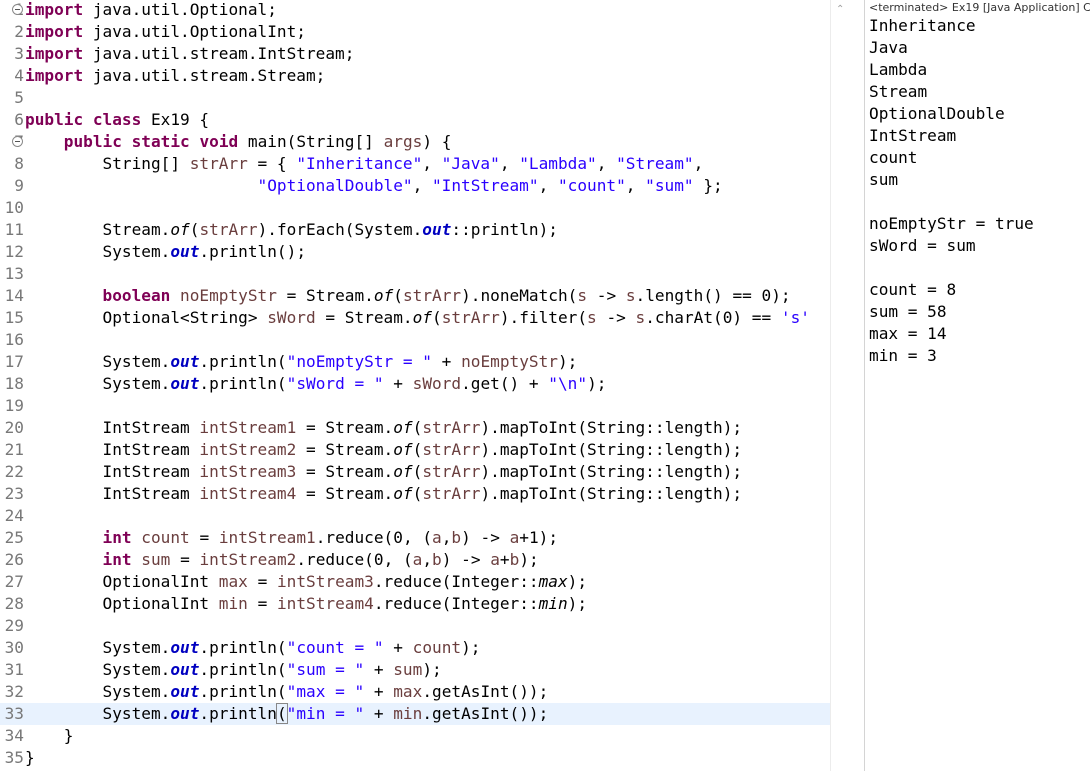 This screenshot has width=1090, height=771. What do you see at coordinates (14, 713) in the screenshot?
I see `line-number: 33` at bounding box center [14, 713].